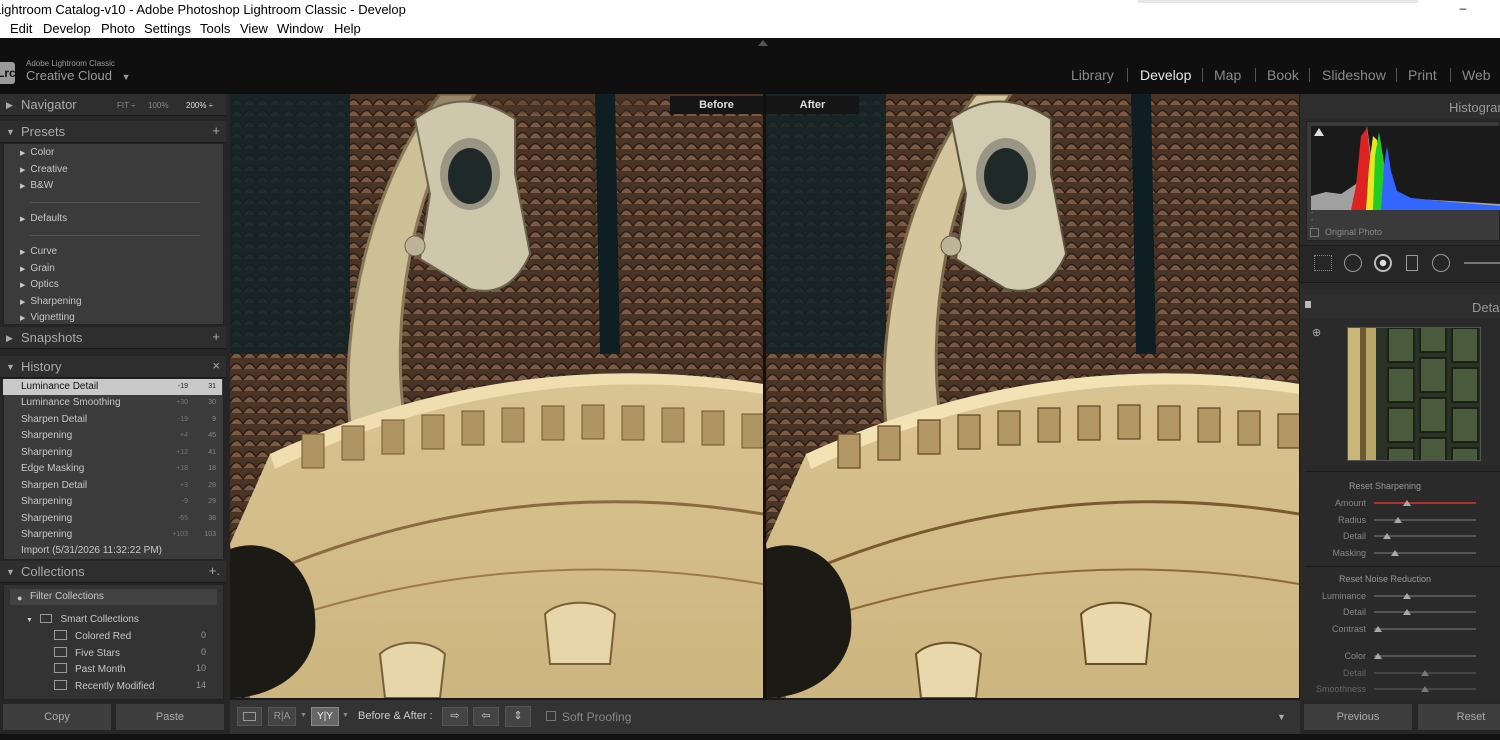  I want to click on add-preset-icon: +, so click(216, 130).